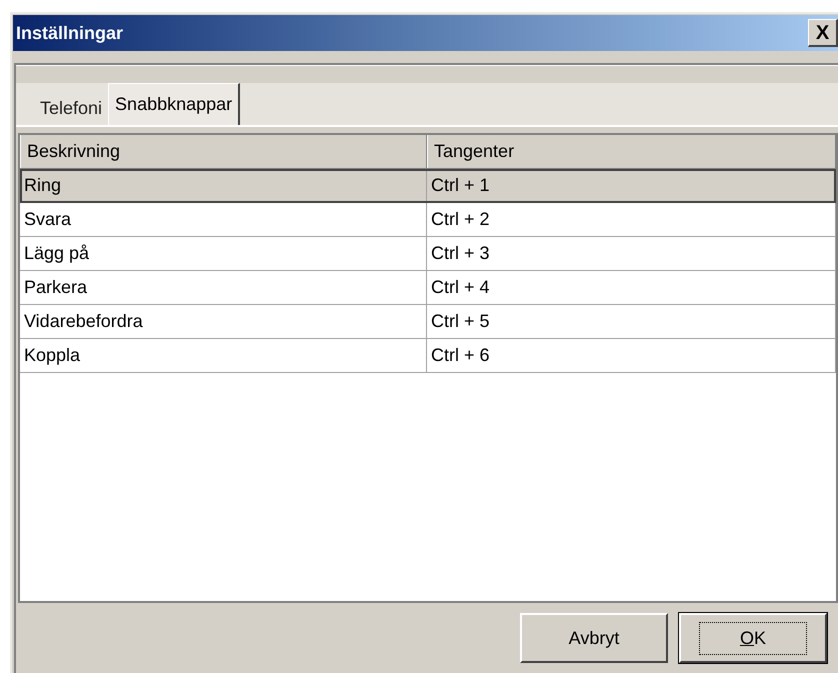  I want to click on table-row: Parkera Ctrl + 4, so click(428, 288).